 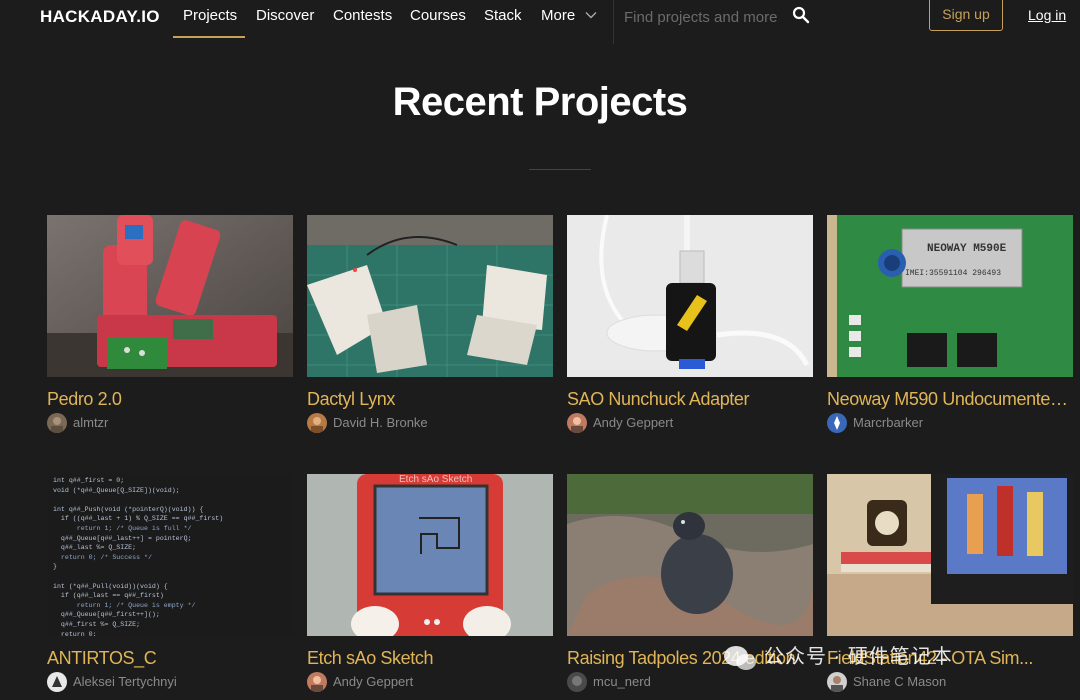 What do you see at coordinates (380, 422) in the screenshot?
I see `author-name: David H. Bronke` at bounding box center [380, 422].